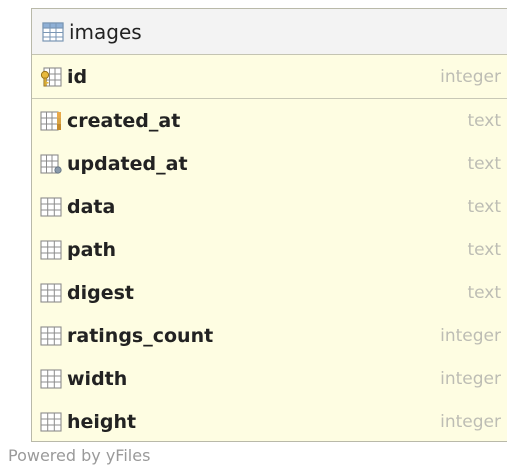 This screenshot has width=507, height=470. I want to click on column-row-id: id integer, so click(269, 77).